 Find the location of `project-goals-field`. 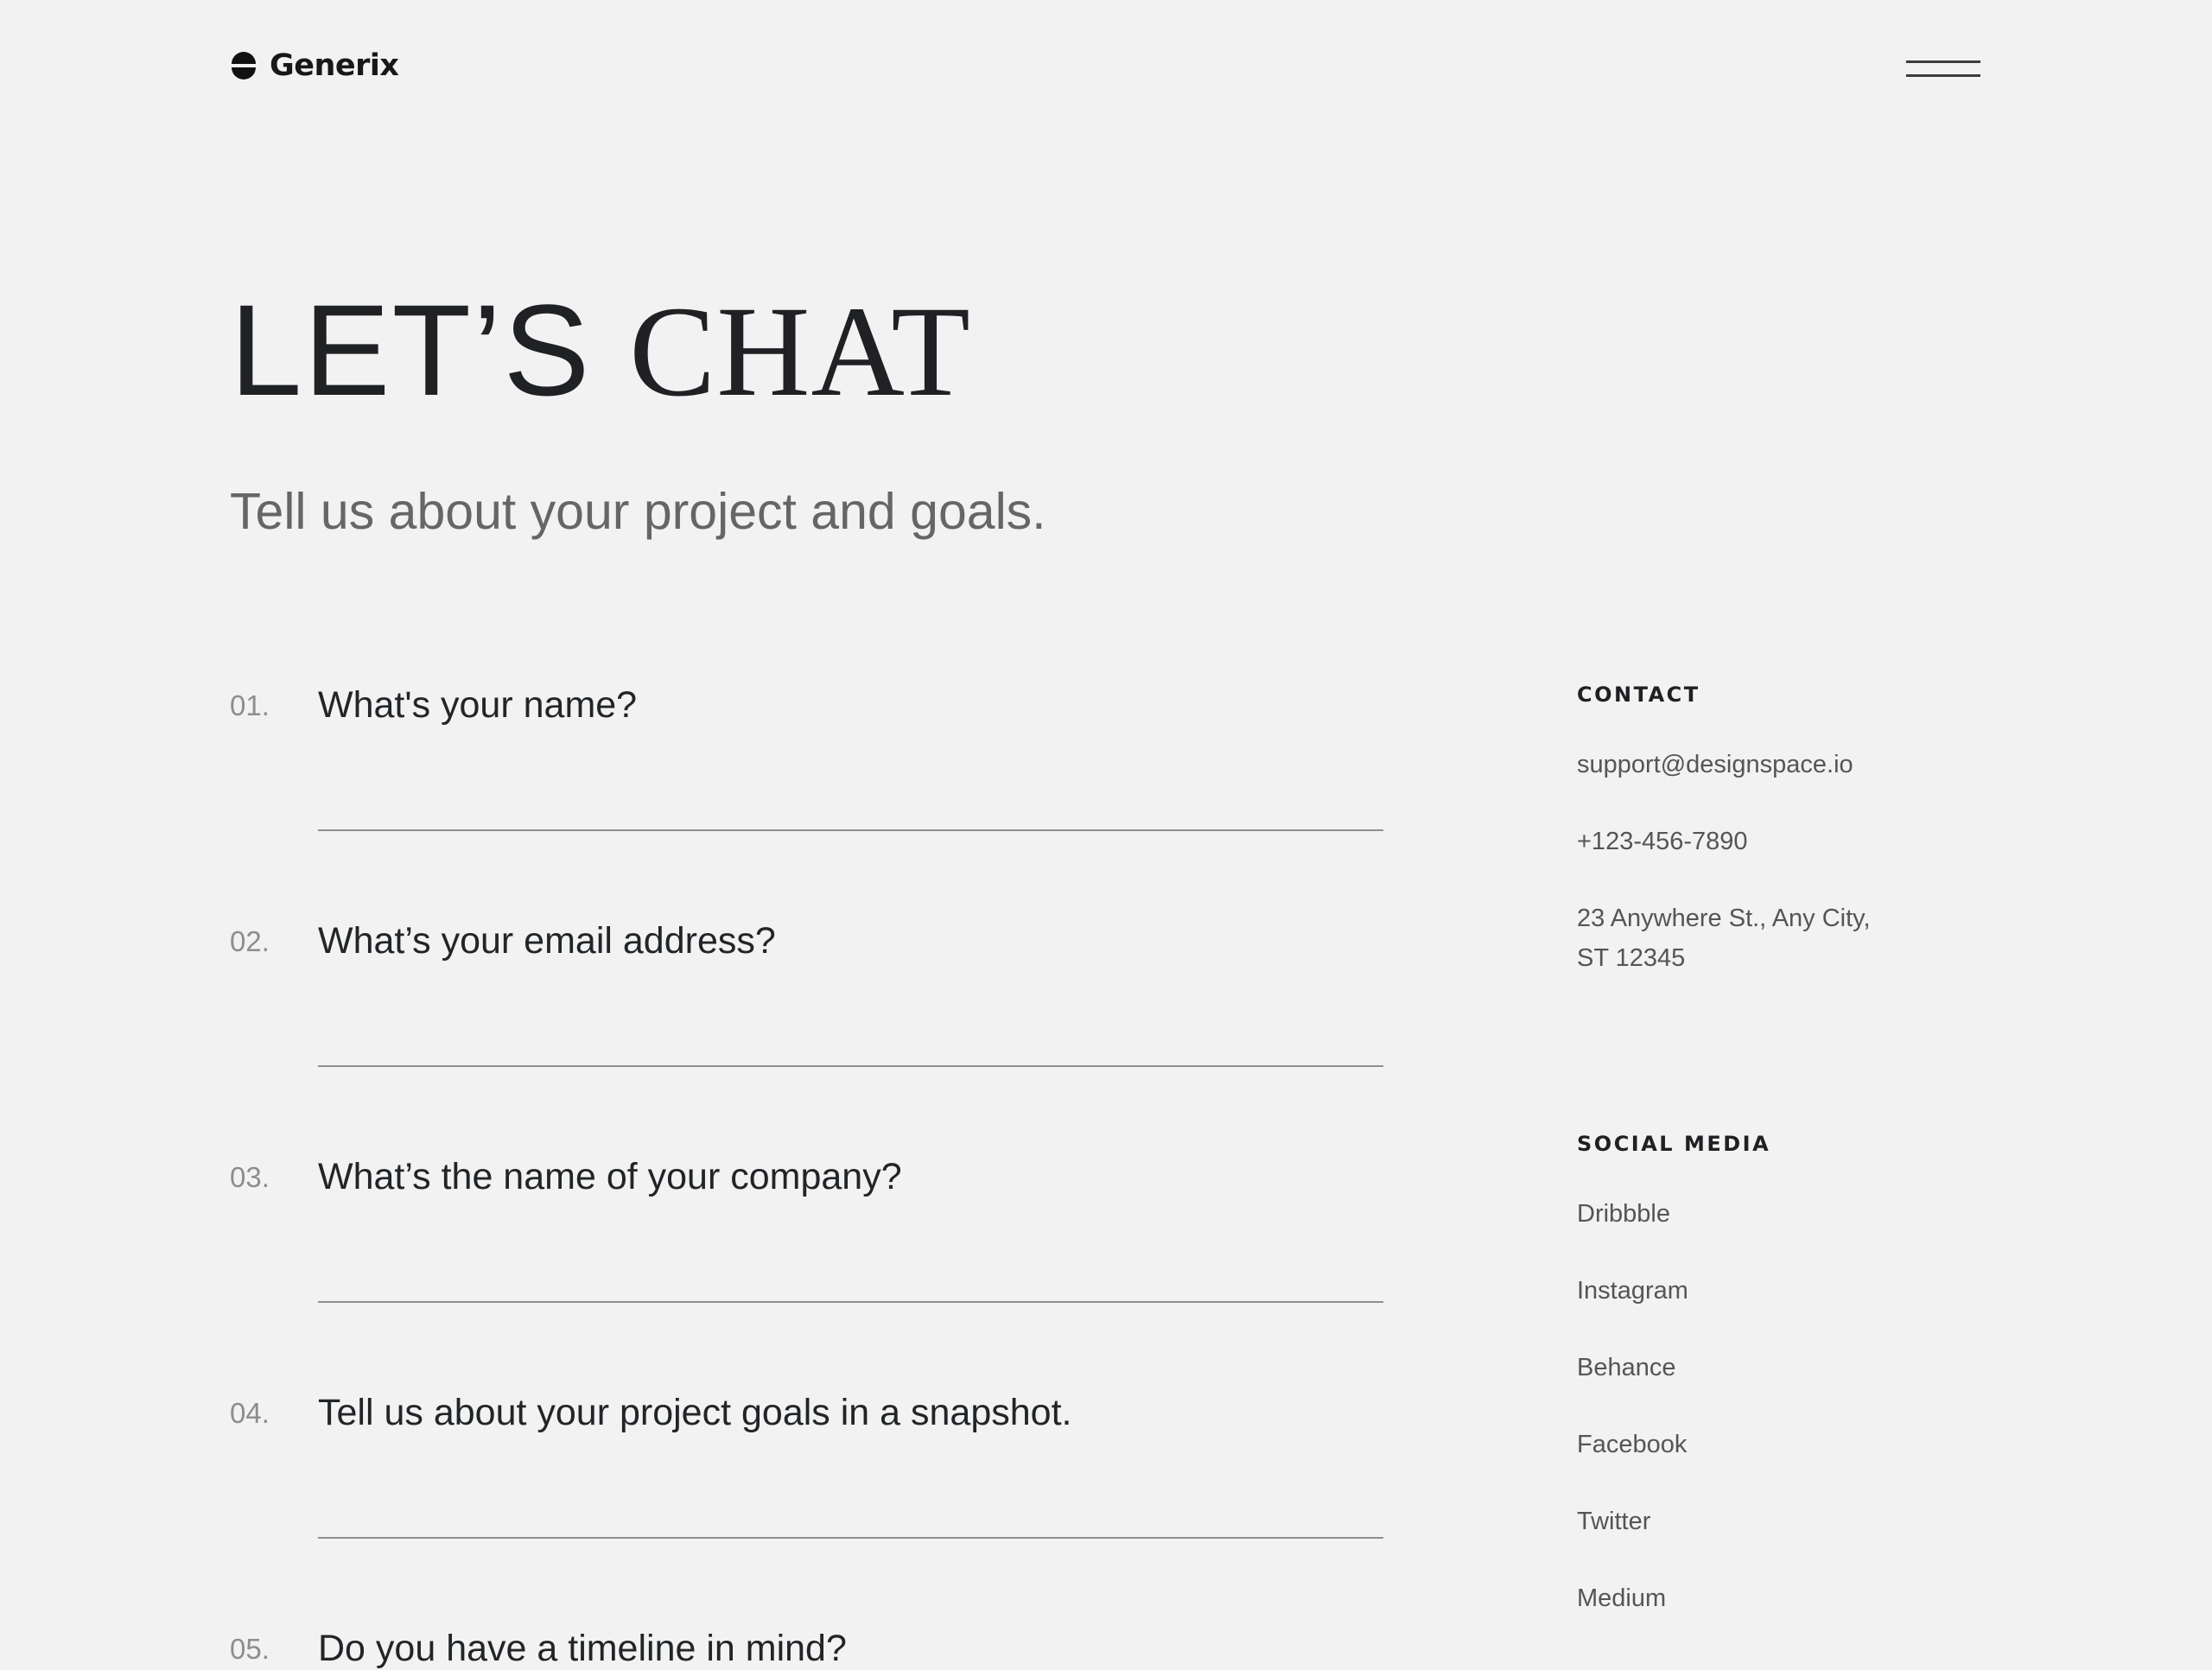

project-goals-field is located at coordinates (850, 1500).